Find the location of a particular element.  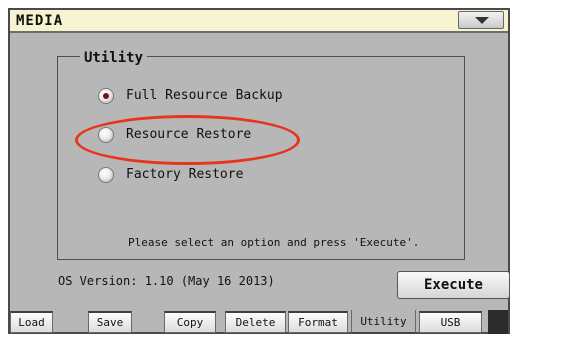

os-version-text: OS Version: 1.10 (May 16 2013) is located at coordinates (166, 281).